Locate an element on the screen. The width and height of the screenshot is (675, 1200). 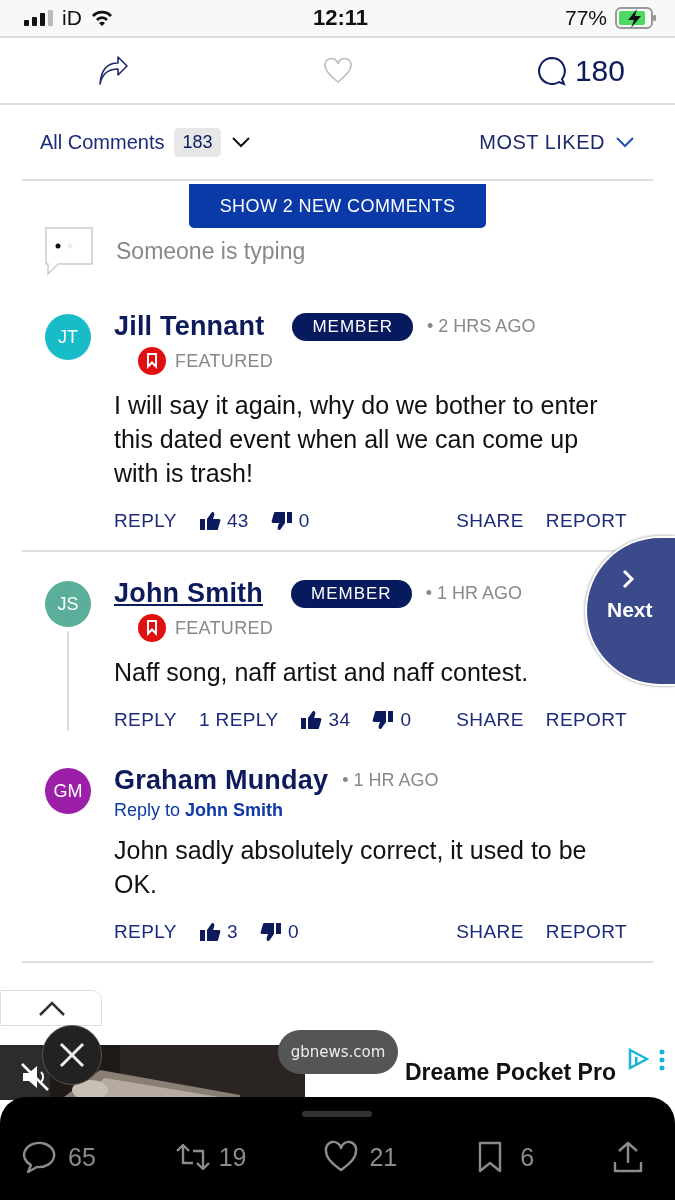
comment-icon is located at coordinates (551, 70).